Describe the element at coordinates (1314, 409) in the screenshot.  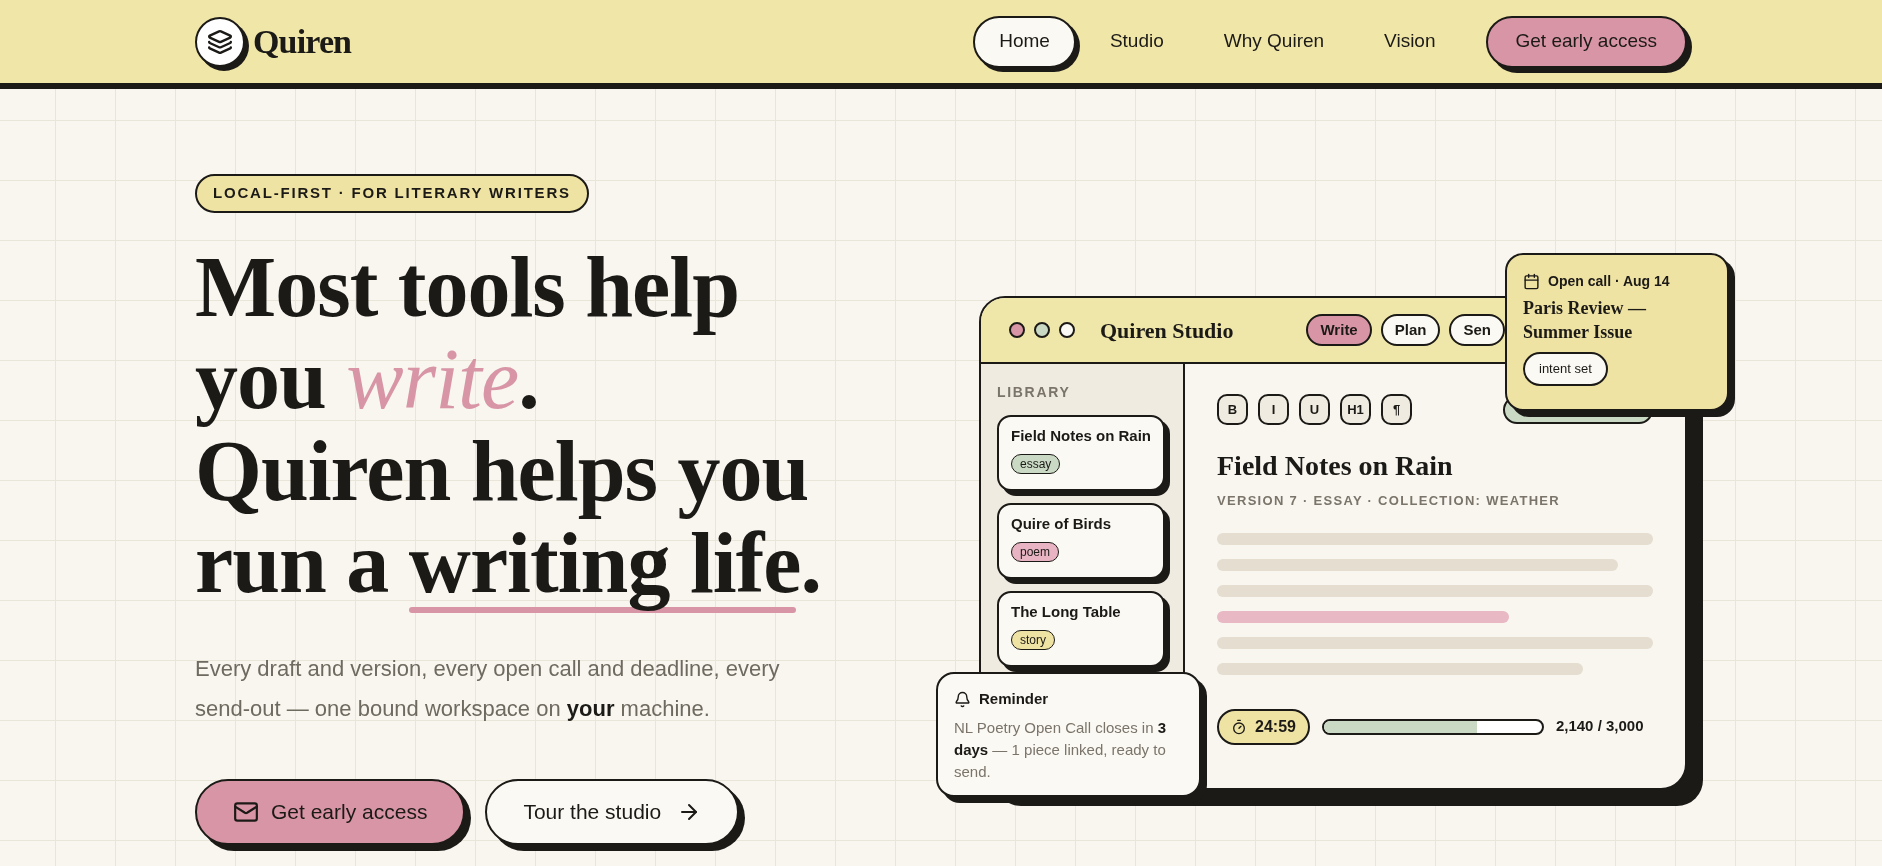
I see `format-button: U` at that location.